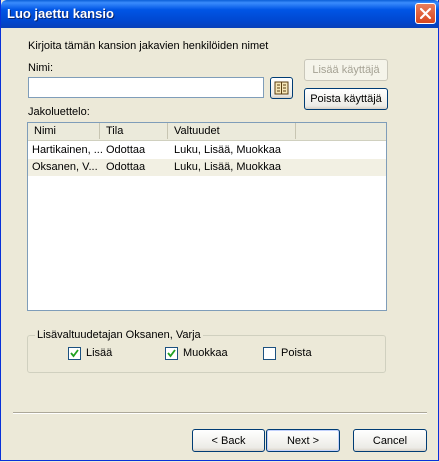 The width and height of the screenshot is (439, 462). Describe the element at coordinates (146, 87) in the screenshot. I see `name-input` at that location.